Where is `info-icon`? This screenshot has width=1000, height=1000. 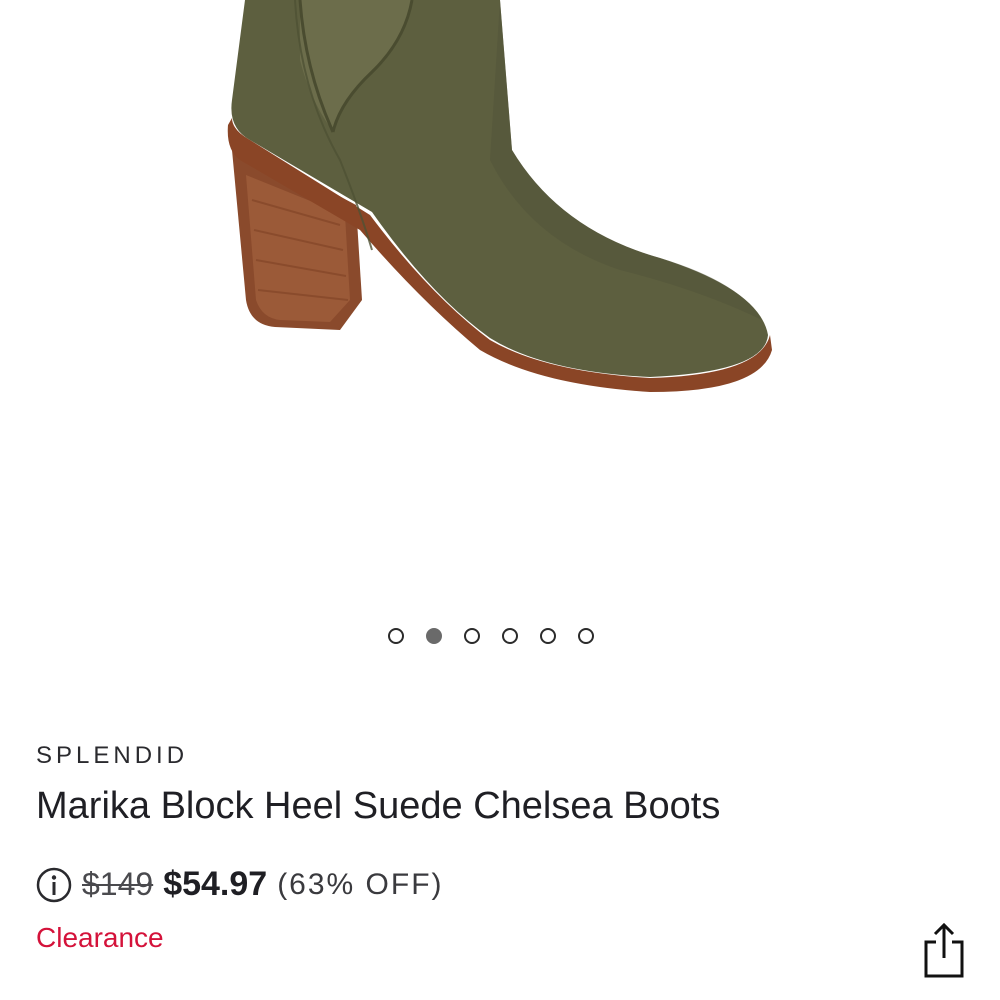
info-icon is located at coordinates (54, 885).